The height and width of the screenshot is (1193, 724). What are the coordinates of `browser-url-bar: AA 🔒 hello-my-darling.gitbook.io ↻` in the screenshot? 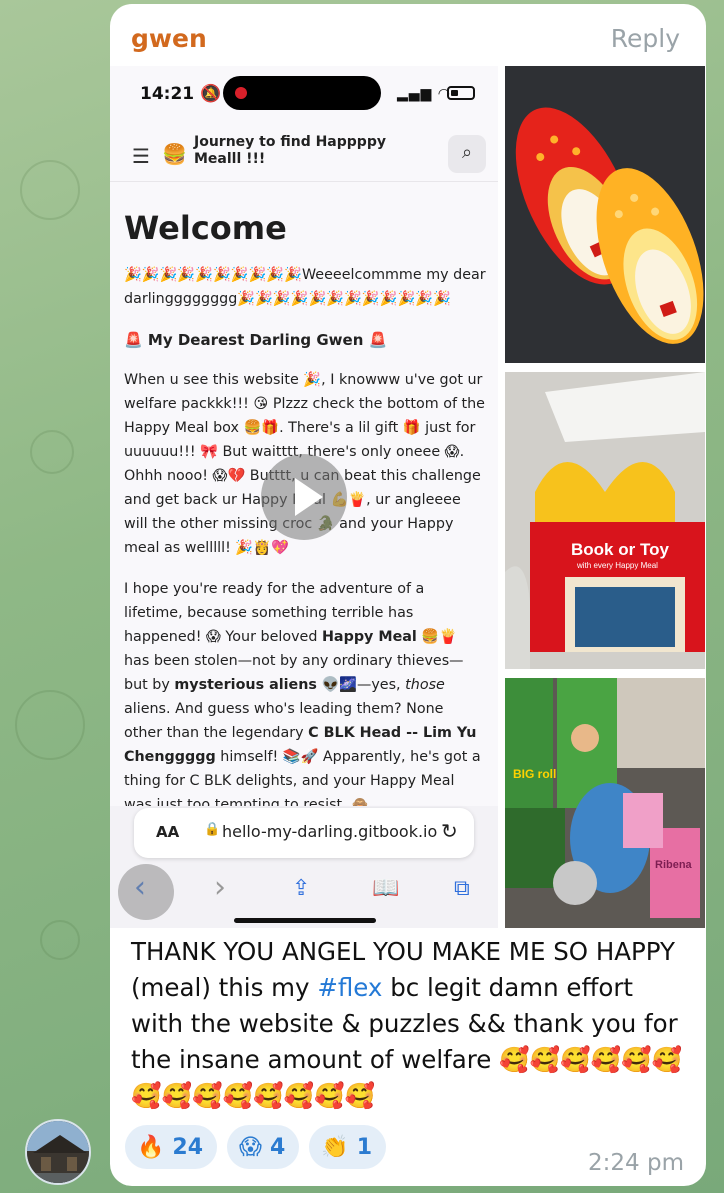 It's located at (304, 835).